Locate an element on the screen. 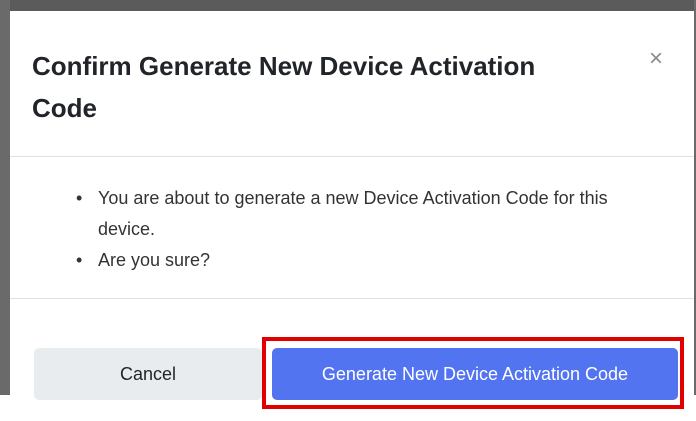 The height and width of the screenshot is (421, 696). close-icon: × is located at coordinates (656, 59).